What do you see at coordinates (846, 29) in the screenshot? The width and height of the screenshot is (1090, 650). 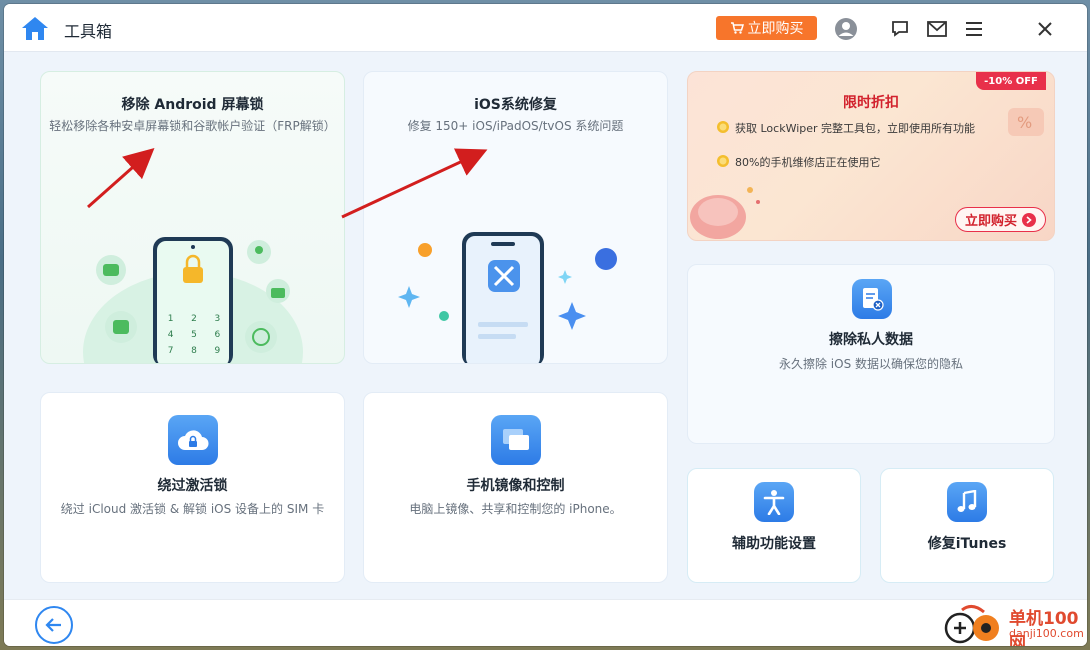 I see `account-icon` at bounding box center [846, 29].